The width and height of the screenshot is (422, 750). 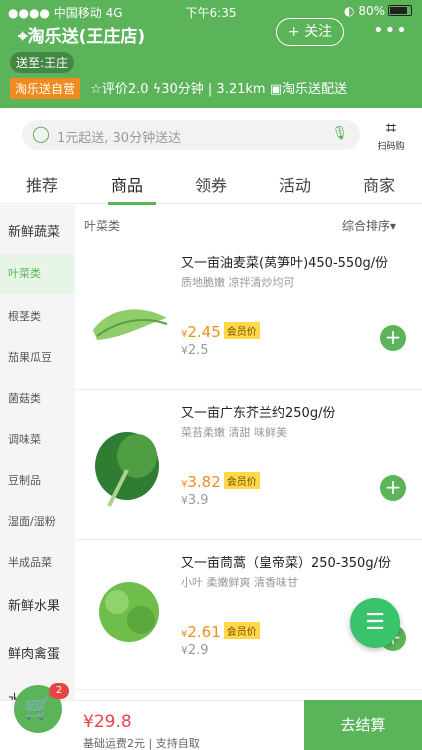 I want to click on section-title: 叶菜类, so click(x=102, y=226).